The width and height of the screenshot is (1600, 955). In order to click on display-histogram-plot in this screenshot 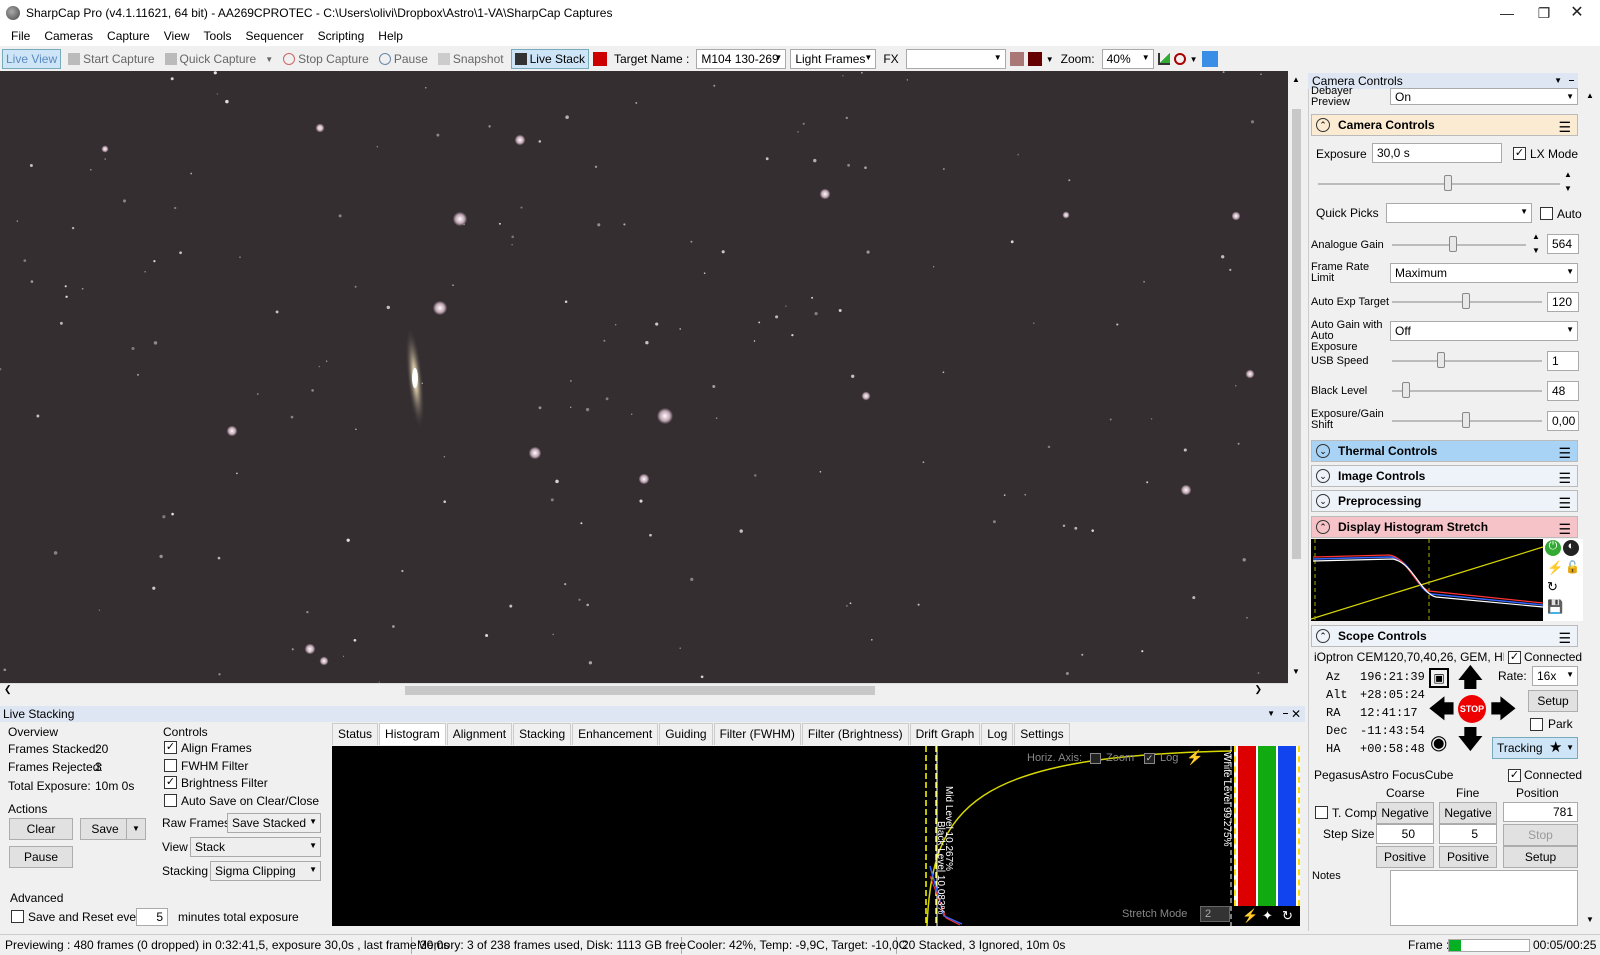, I will do `click(1427, 580)`.